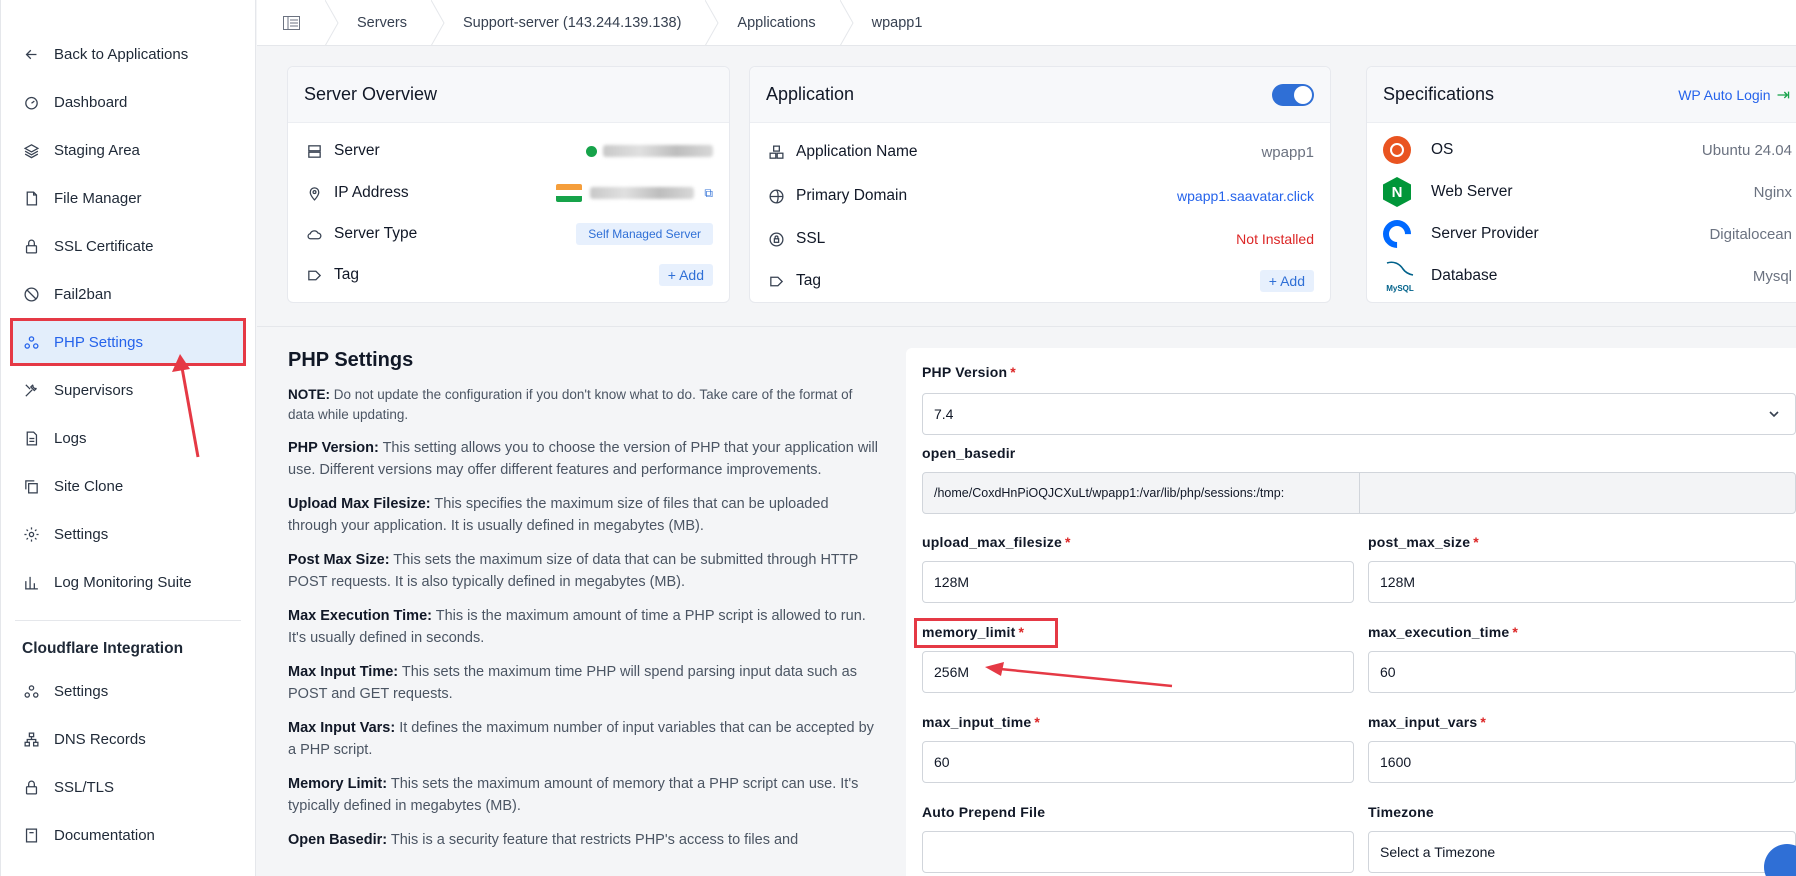  I want to click on sidebar-item-php-settings: PHP Settings, so click(128, 342).